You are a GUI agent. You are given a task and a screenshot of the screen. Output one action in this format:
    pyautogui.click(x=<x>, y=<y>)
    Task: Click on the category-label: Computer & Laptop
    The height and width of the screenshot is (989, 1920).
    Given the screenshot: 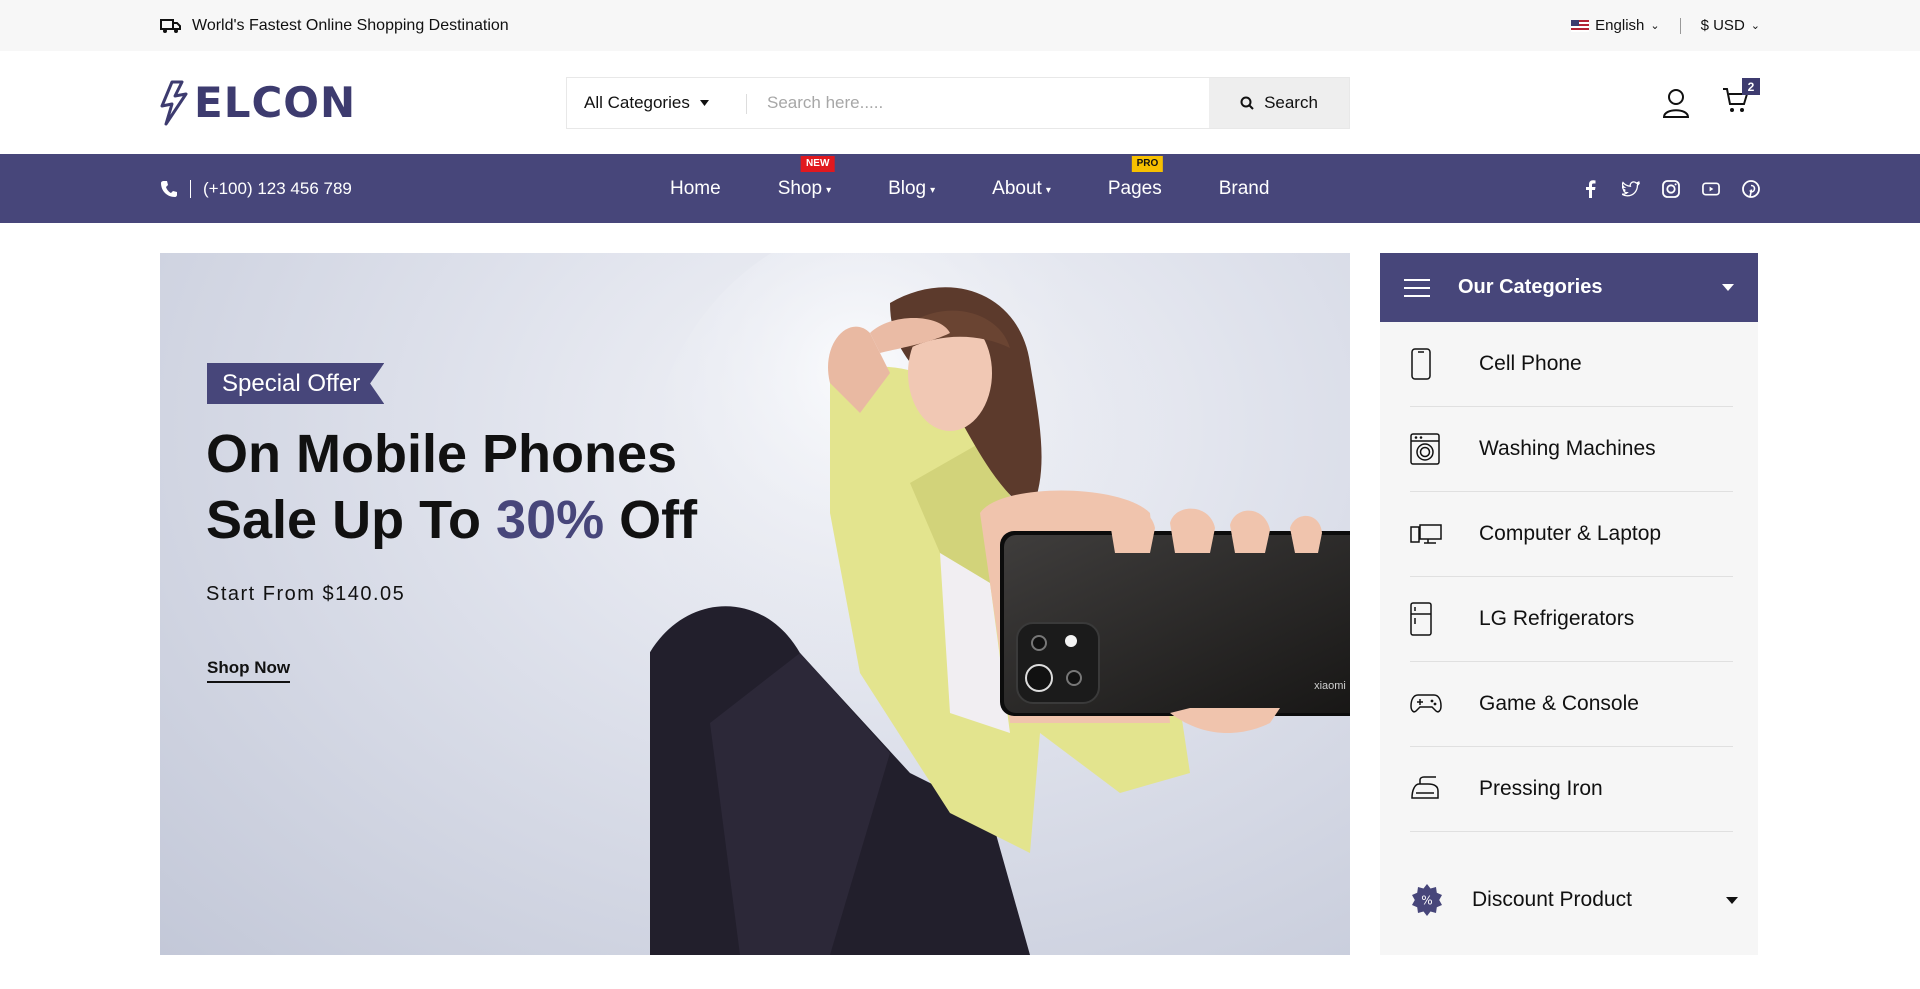 What is the action you would take?
    pyautogui.click(x=1570, y=533)
    